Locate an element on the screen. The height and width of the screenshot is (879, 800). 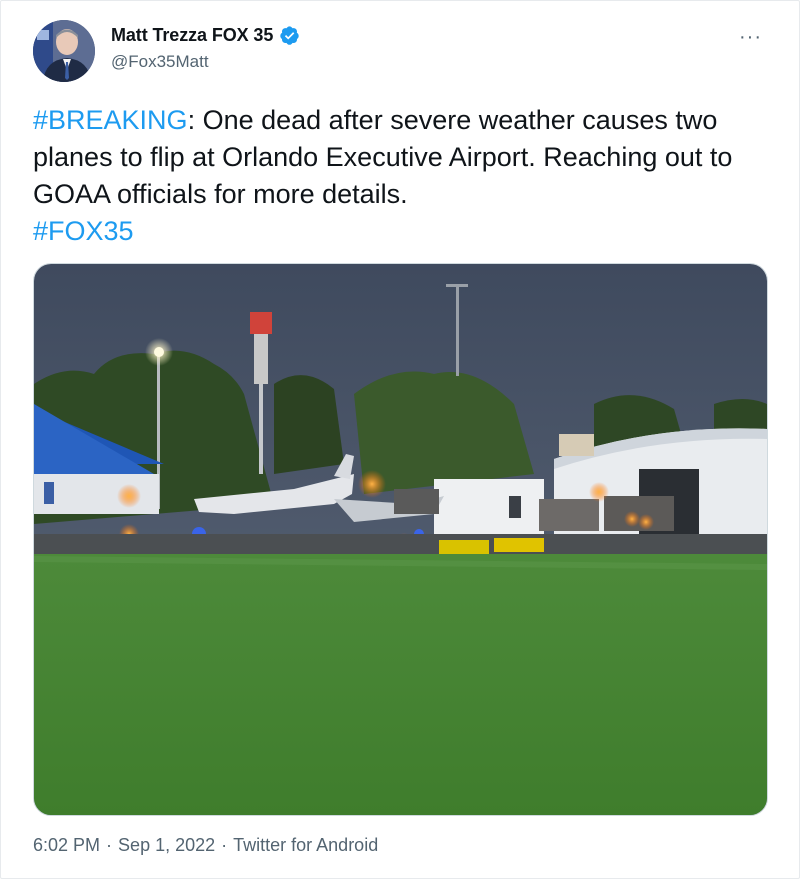
person-avatar-icon is located at coordinates (64, 51).